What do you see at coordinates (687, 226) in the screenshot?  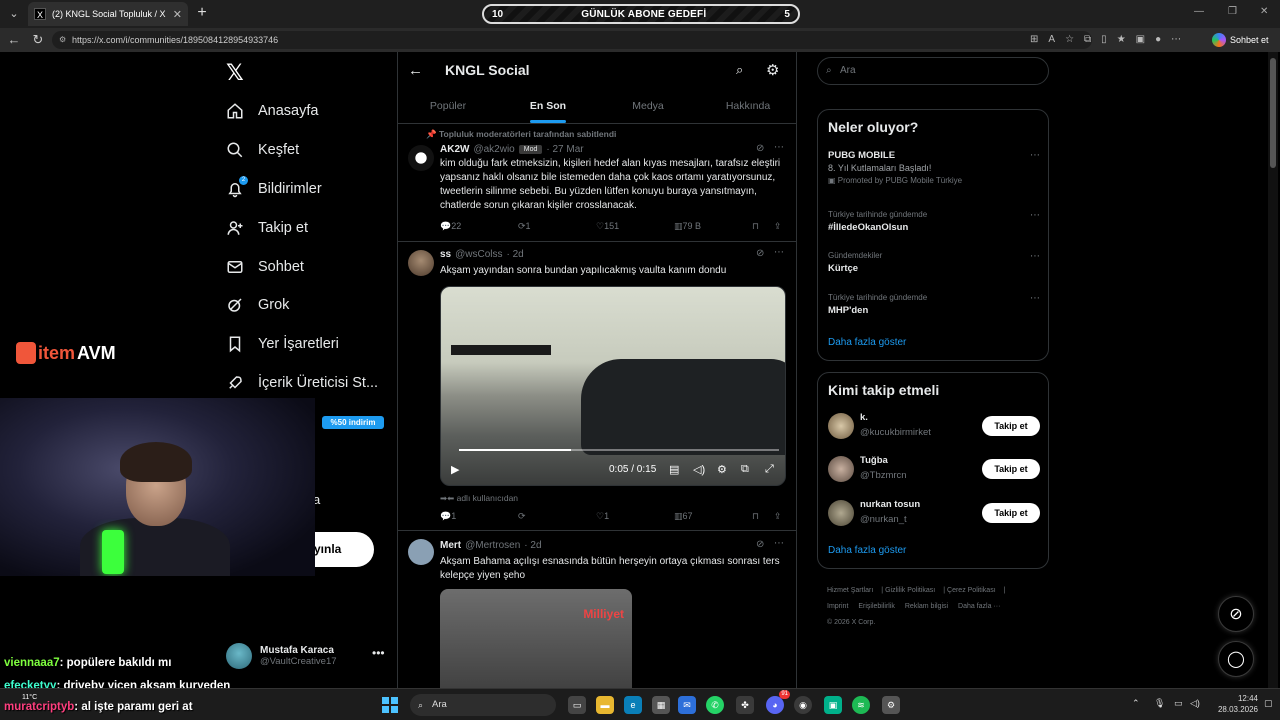 I see `views-button: ▥ 79 B` at bounding box center [687, 226].